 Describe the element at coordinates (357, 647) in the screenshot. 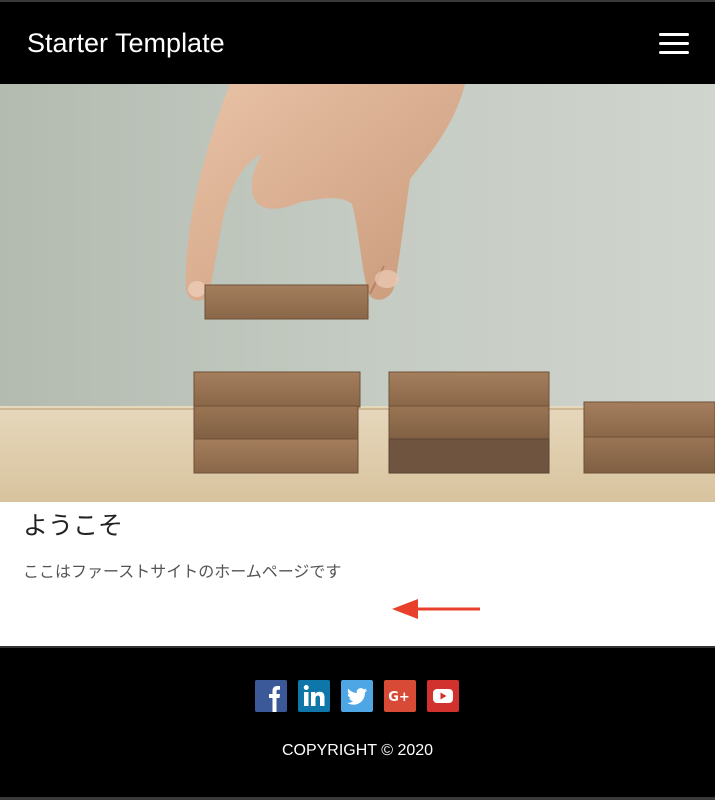

I see `footer-divider` at that location.